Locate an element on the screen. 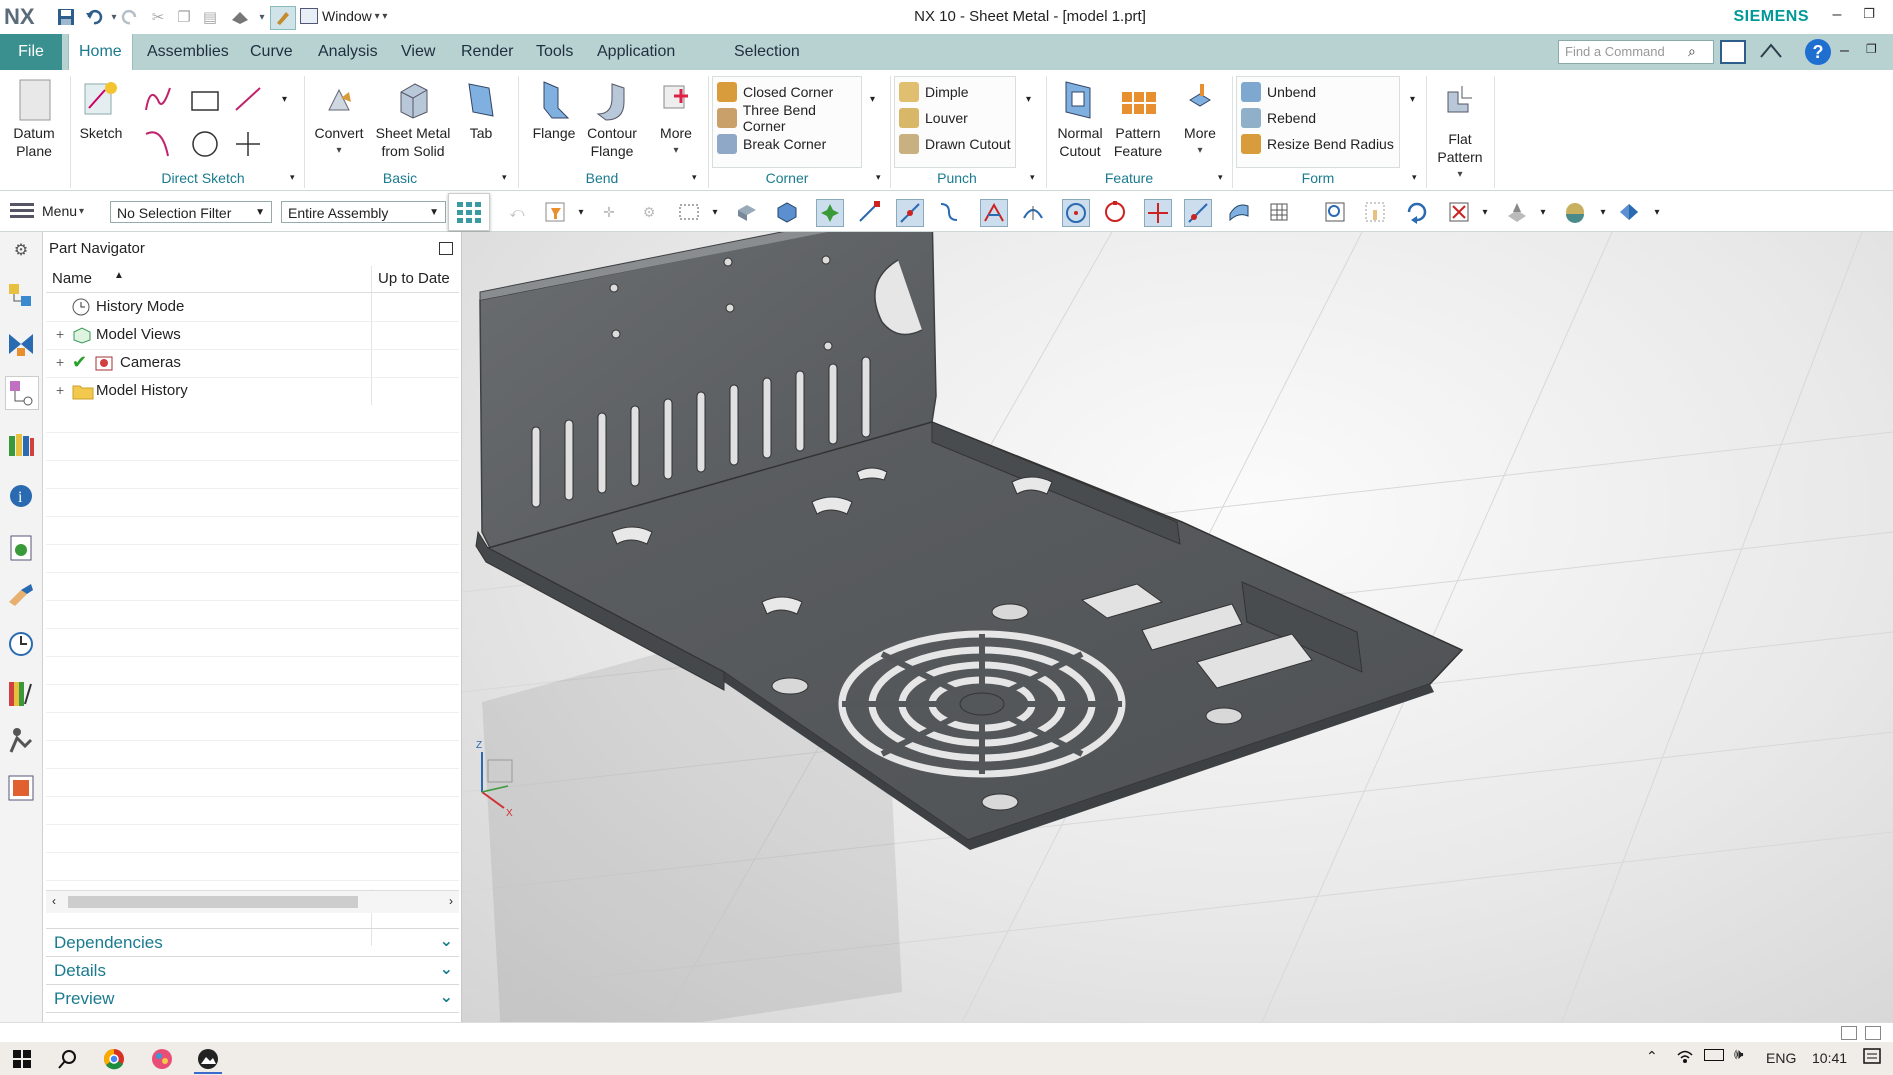 The height and width of the screenshot is (1075, 1893). rotate-icon is located at coordinates (1417, 212).